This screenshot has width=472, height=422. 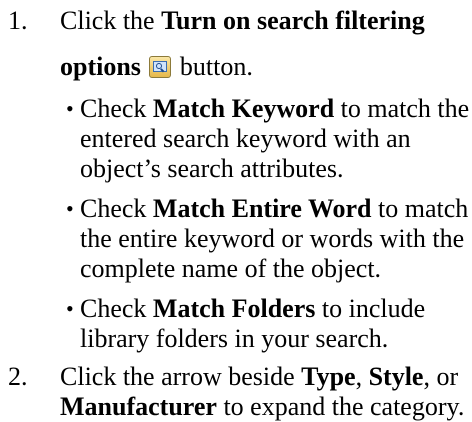 What do you see at coordinates (362, 376) in the screenshot?
I see `step-2-sep: ,` at bounding box center [362, 376].